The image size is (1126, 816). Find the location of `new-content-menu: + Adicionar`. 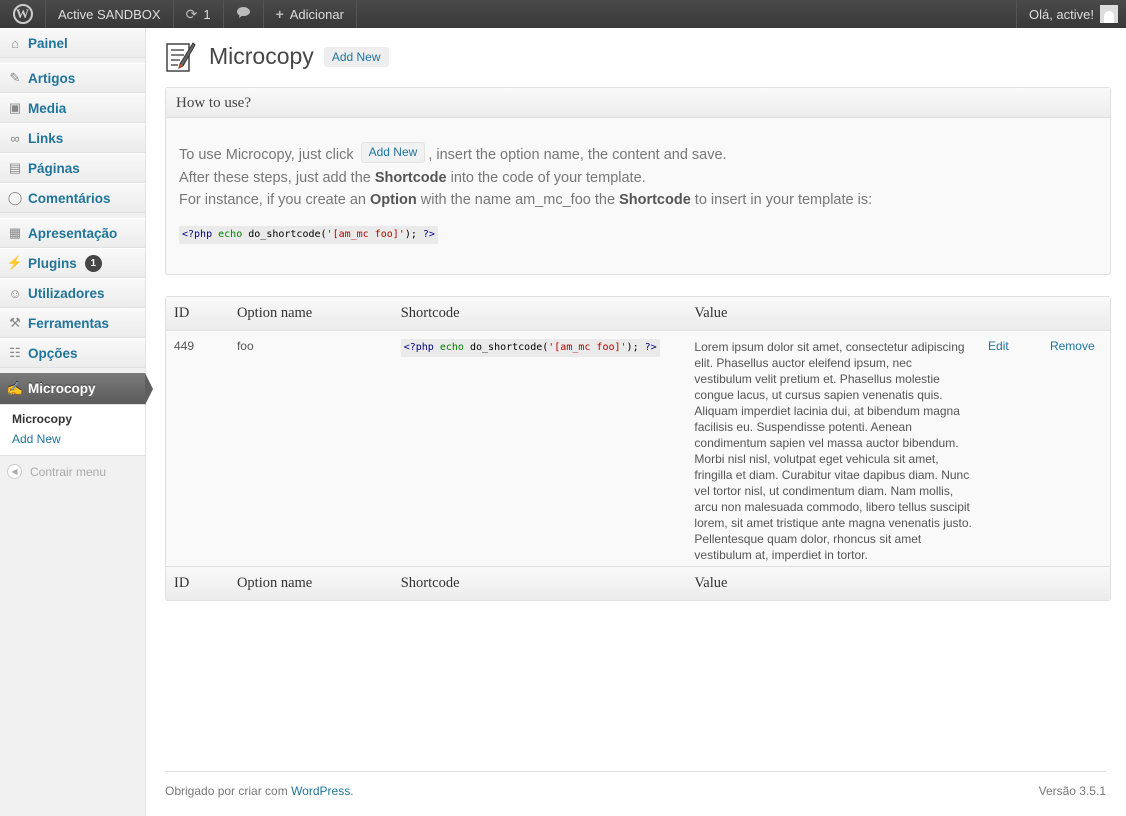

new-content-menu: + Adicionar is located at coordinates (310, 14).